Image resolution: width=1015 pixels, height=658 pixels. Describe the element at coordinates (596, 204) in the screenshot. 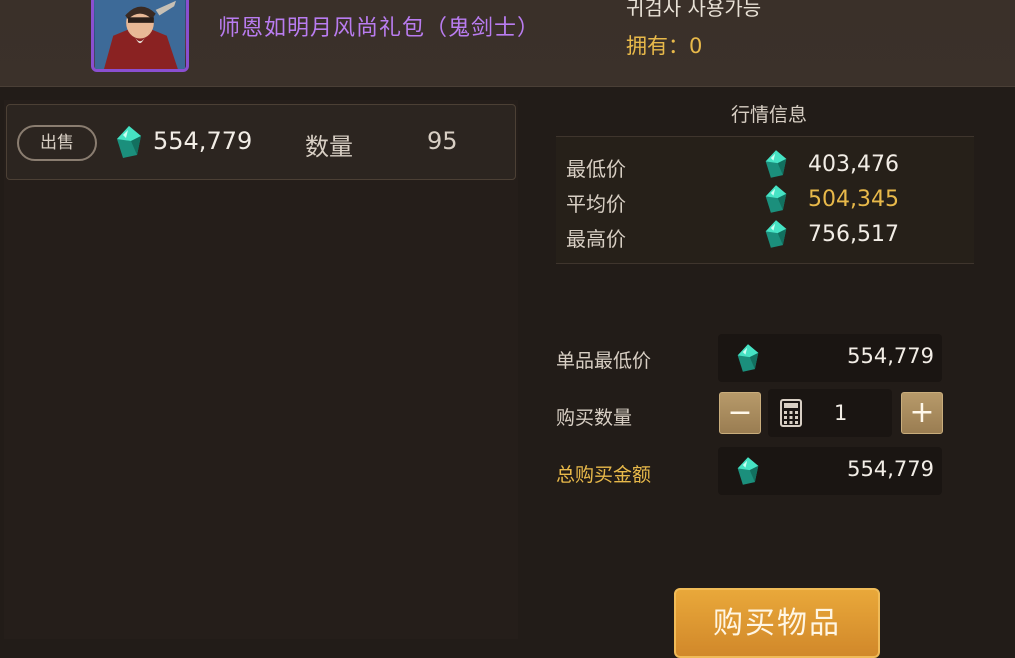

I see `avg-price-label: 平均价` at that location.